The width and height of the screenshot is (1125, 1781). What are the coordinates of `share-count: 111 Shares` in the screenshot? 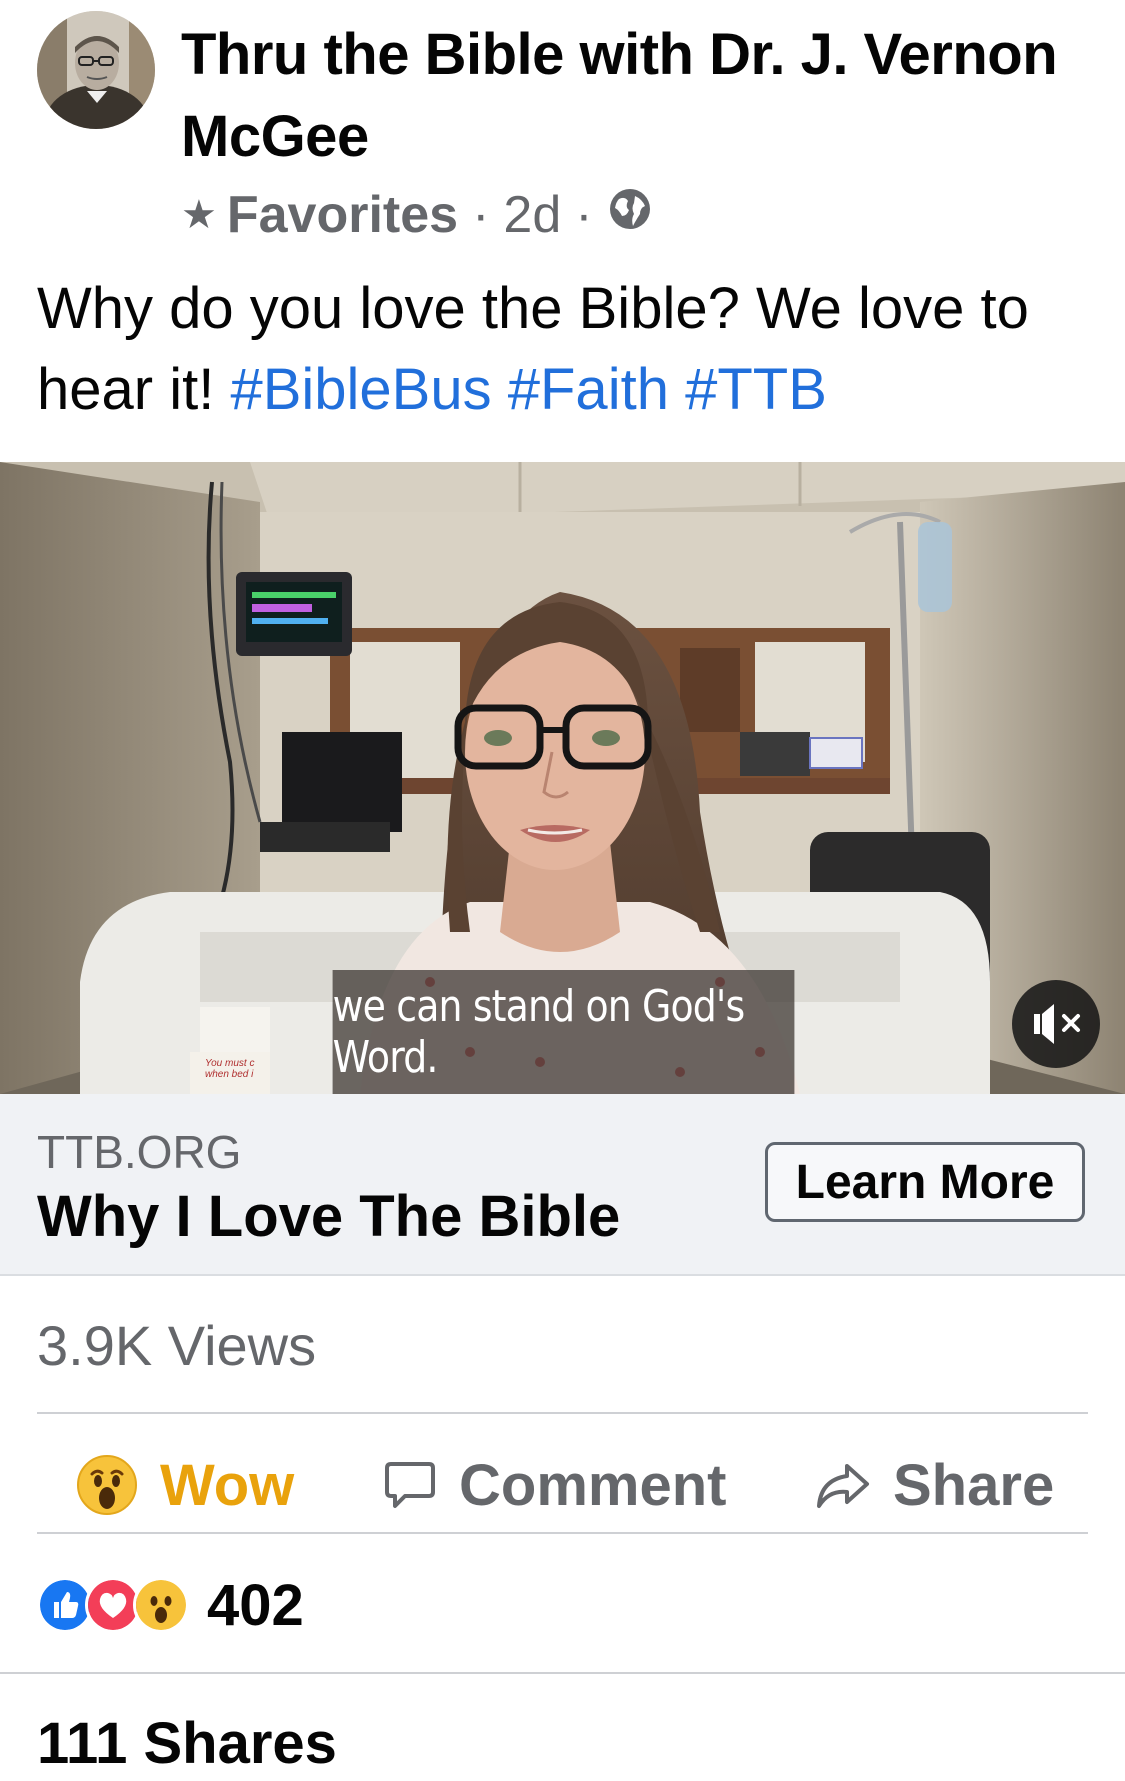 It's located at (187, 1743).